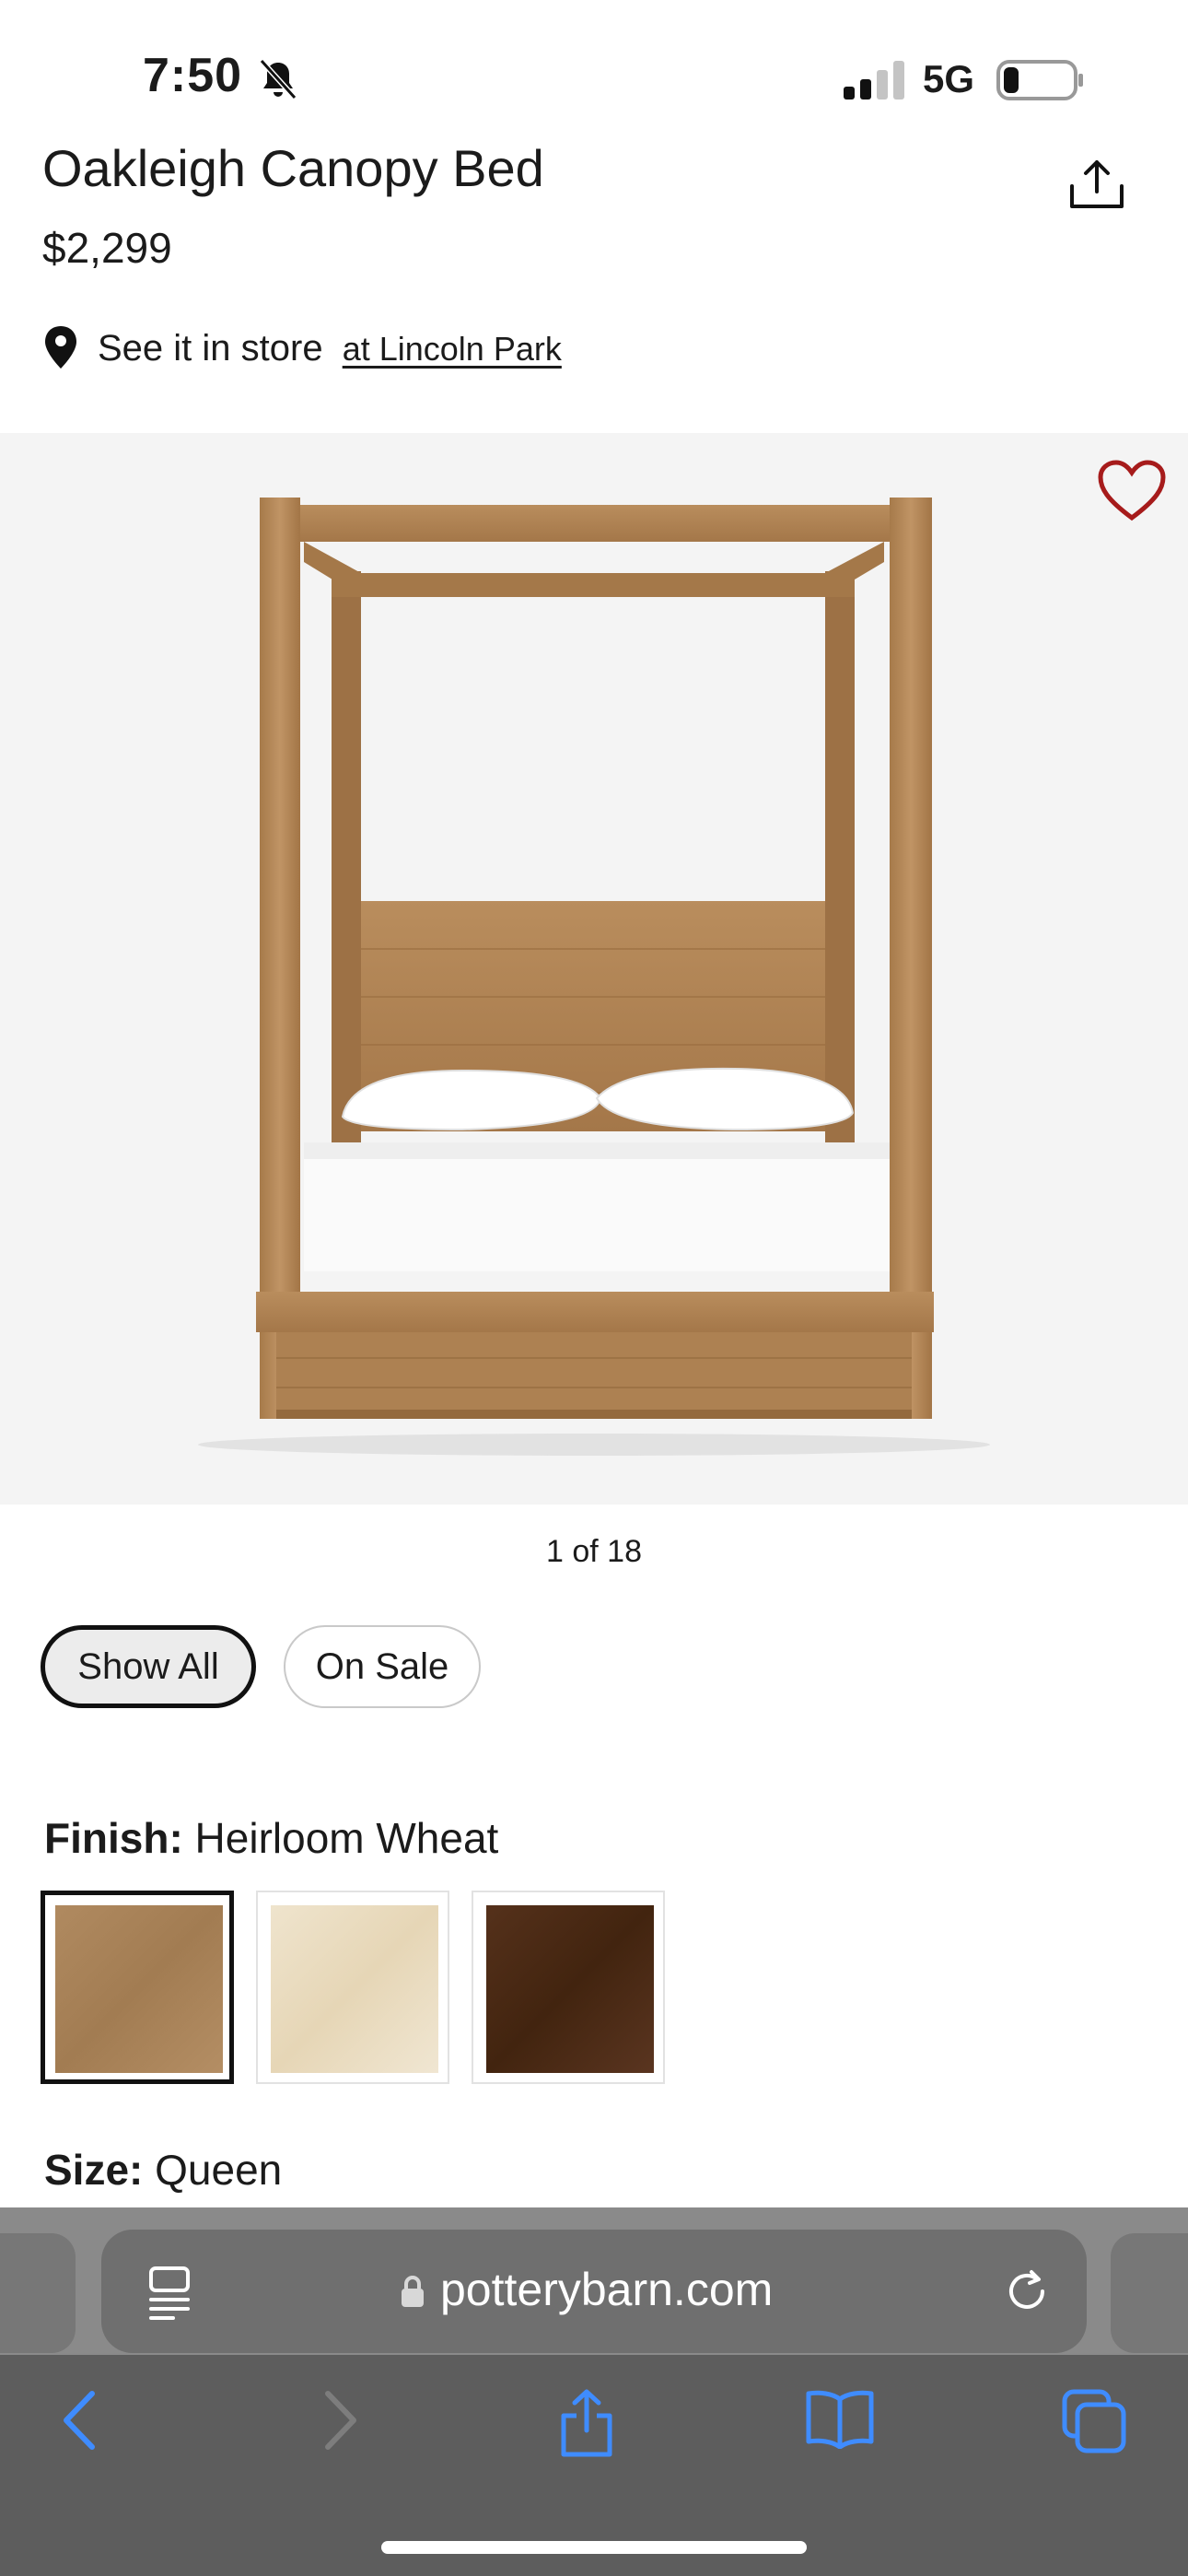  I want to click on share-icon, so click(1096, 184).